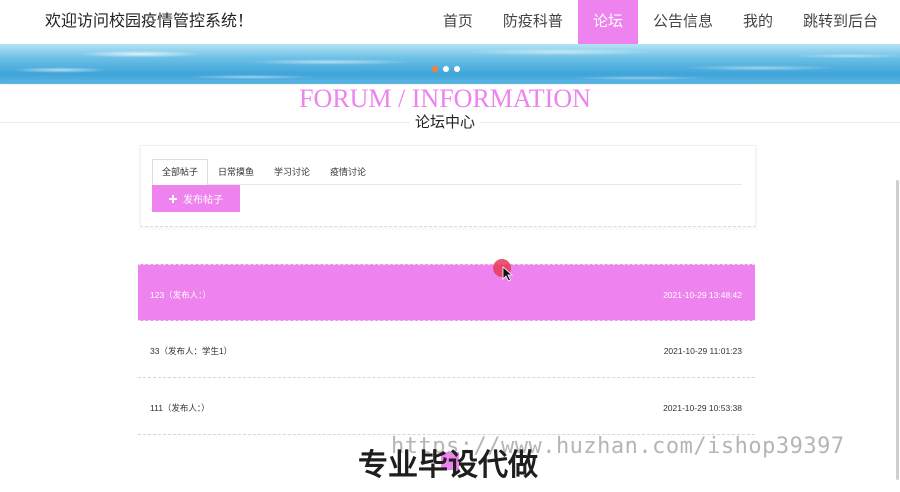 The image size is (900, 492). What do you see at coordinates (446, 406) in the screenshot?
I see `post-row: 111（发布人：） 2021-10-29 10:53:38` at bounding box center [446, 406].